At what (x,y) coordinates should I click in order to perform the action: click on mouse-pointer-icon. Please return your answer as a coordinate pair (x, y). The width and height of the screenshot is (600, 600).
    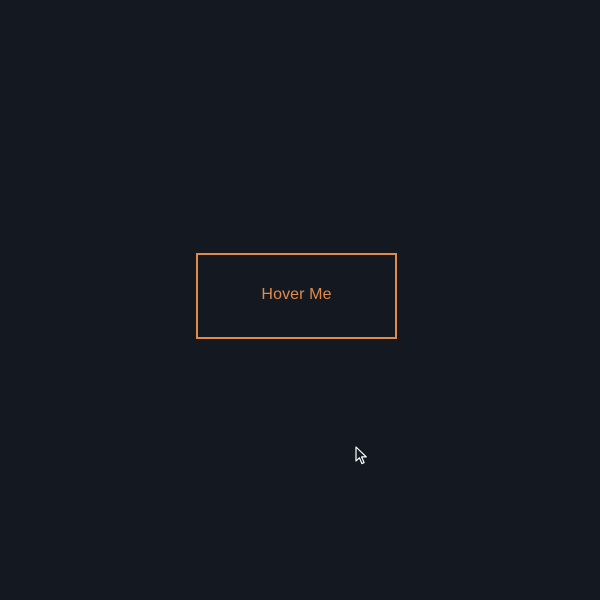
    Looking at the image, I should click on (361, 455).